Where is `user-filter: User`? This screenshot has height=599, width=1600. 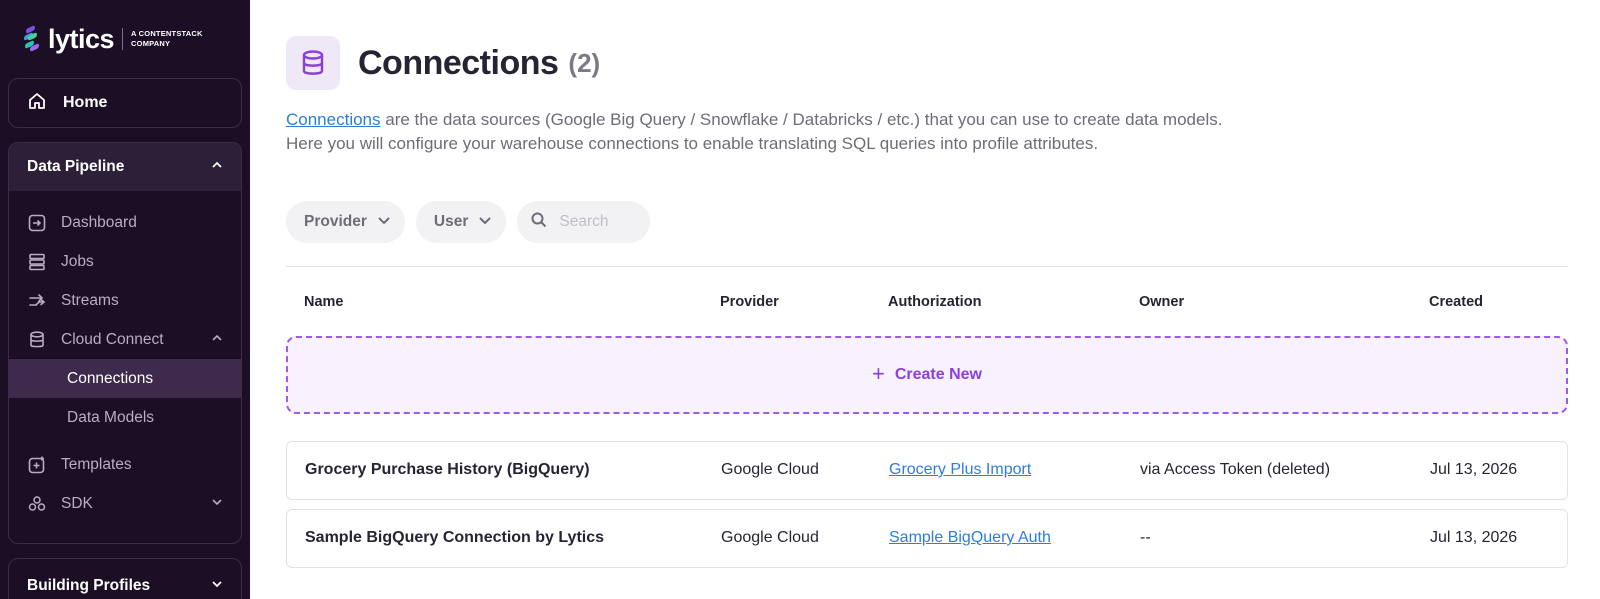
user-filter: User is located at coordinates (461, 222).